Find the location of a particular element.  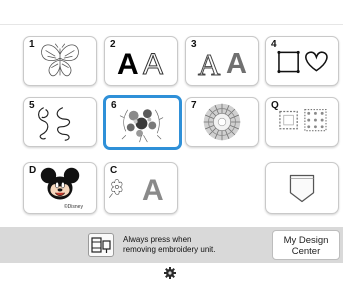

font-sample-a-outline: A is located at coordinates (153, 65).